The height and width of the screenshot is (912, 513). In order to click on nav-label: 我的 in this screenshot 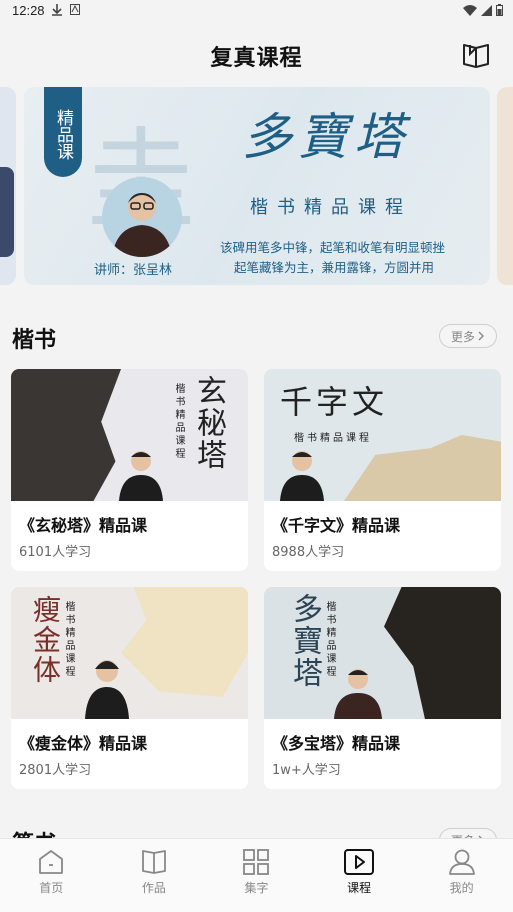, I will do `click(461, 888)`.